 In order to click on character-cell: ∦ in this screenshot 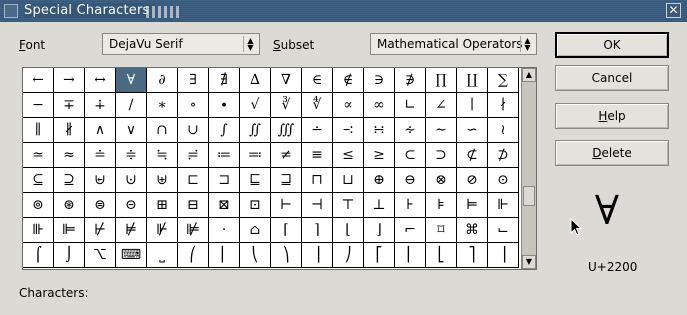, I will do `click(69, 130)`.